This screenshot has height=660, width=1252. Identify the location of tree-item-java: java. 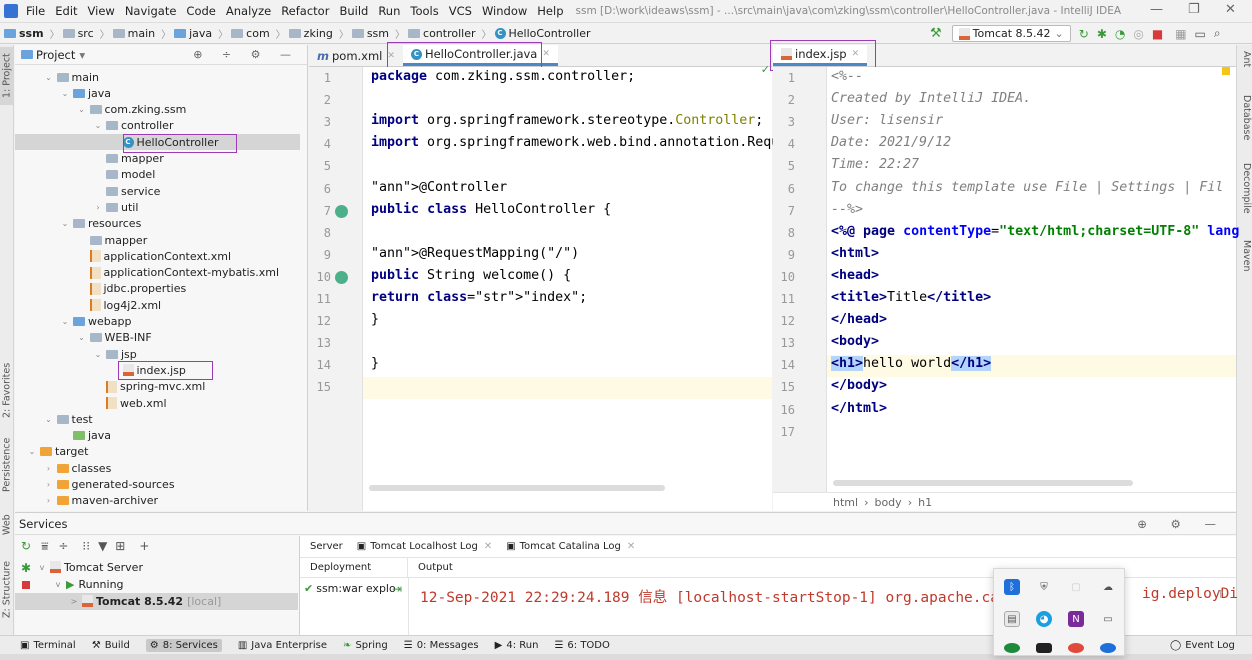
(85, 436).